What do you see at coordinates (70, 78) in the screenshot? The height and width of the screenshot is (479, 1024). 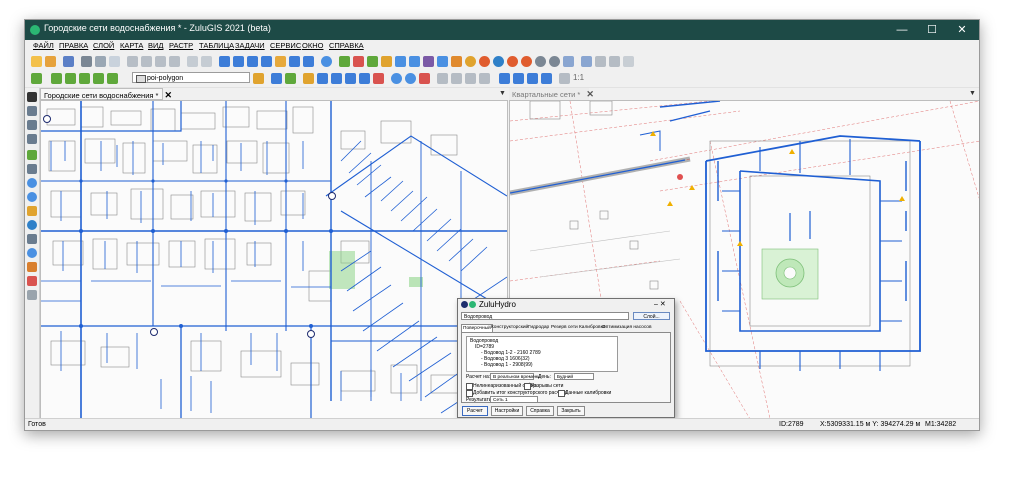 I see `layer-save-icon` at bounding box center [70, 78].